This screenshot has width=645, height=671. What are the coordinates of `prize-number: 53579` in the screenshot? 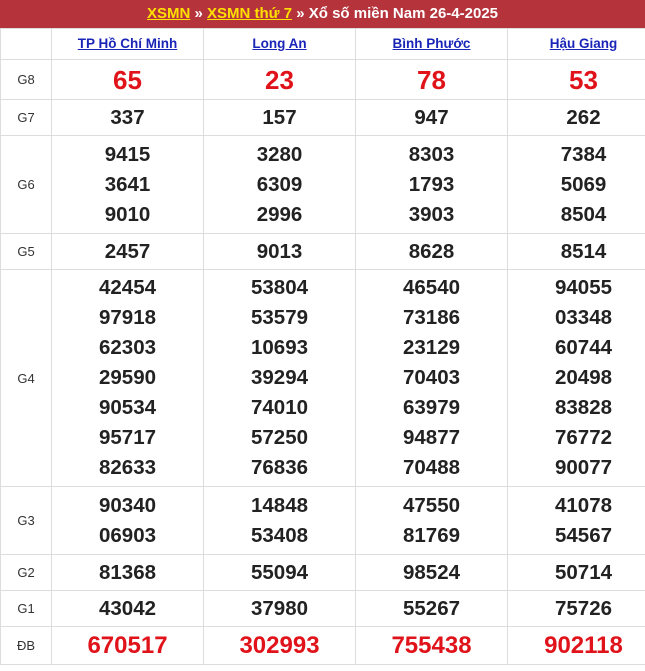 It's located at (279, 317).